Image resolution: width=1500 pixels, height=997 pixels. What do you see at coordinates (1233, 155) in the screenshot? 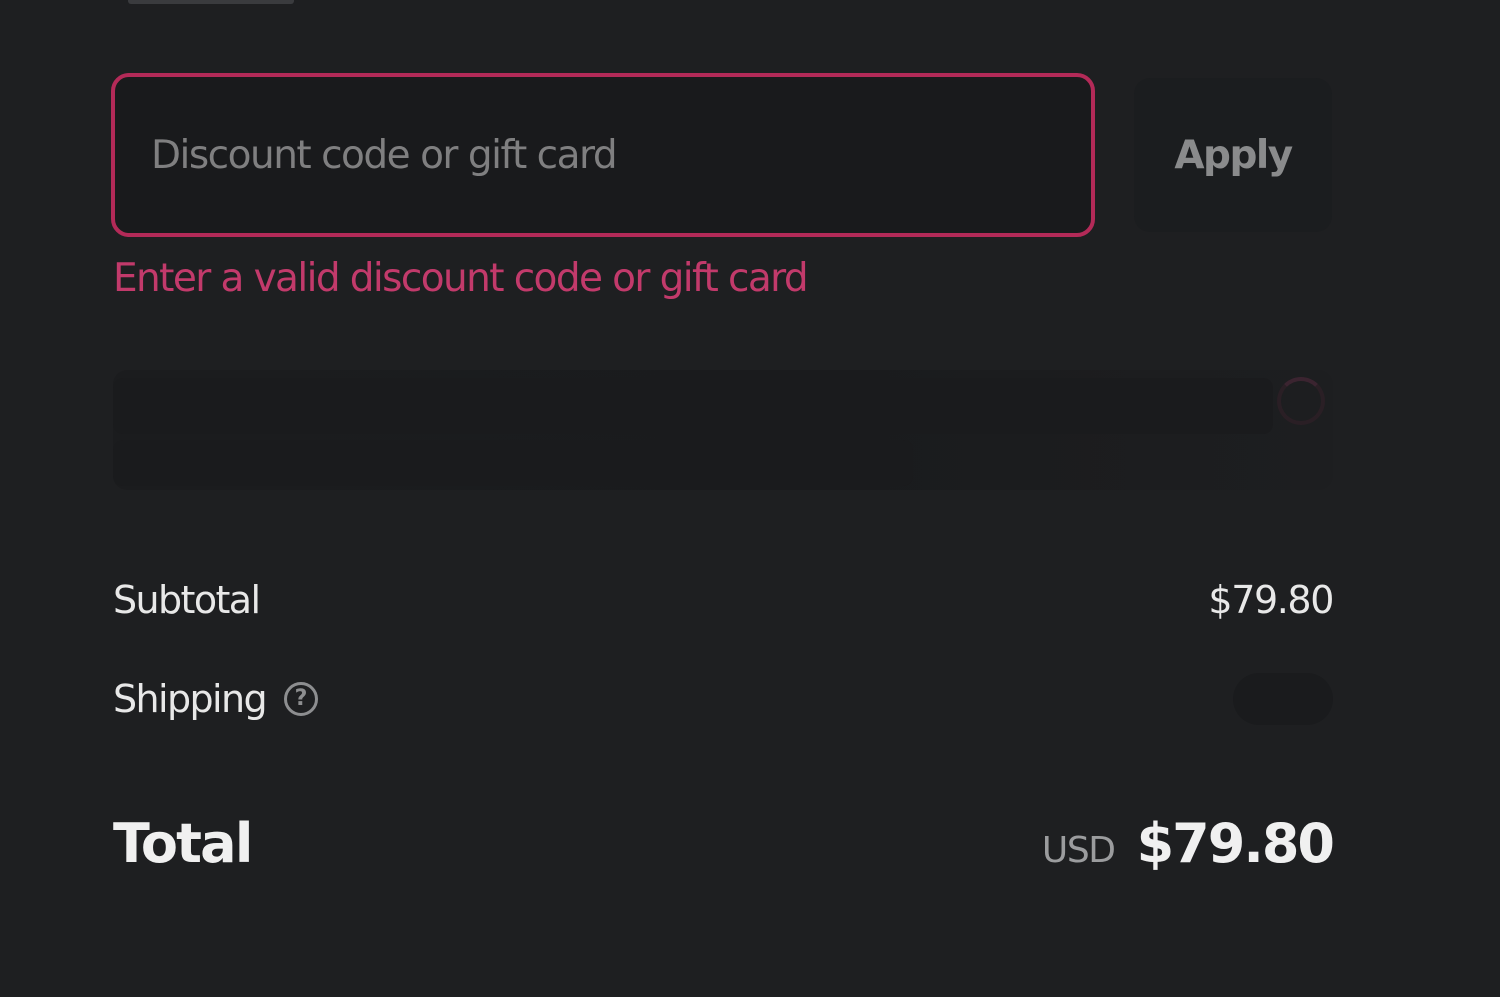
I see `apply-button: Apply` at bounding box center [1233, 155].